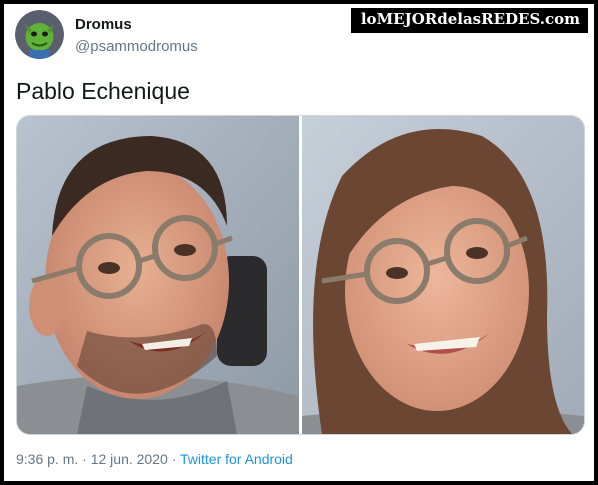 The height and width of the screenshot is (485, 598). Describe the element at coordinates (129, 459) in the screenshot. I see `tweet-date: 12 jun. 2020` at that location.